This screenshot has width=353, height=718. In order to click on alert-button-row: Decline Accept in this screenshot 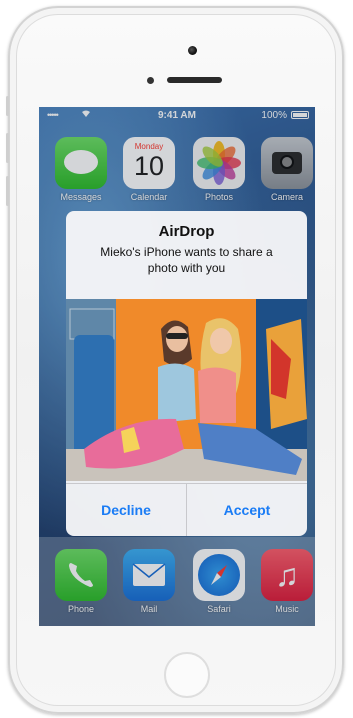, I will do `click(186, 509)`.